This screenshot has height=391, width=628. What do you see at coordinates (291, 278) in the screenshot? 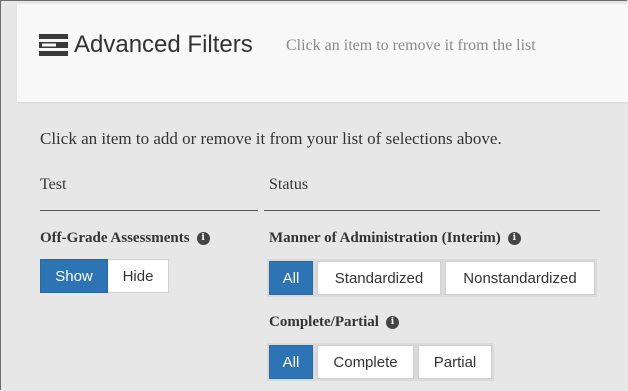
I see `manner-all-button: All` at bounding box center [291, 278].